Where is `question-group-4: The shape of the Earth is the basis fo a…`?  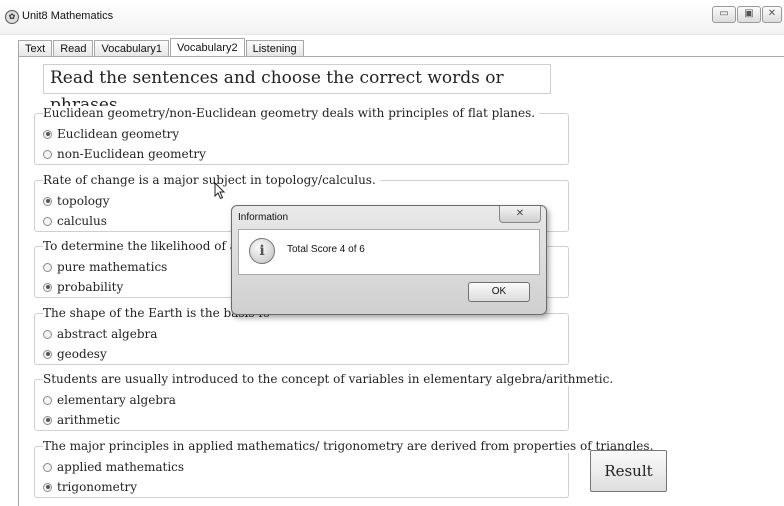 question-group-4: The shape of the Earth is the basis fo a… is located at coordinates (301, 335).